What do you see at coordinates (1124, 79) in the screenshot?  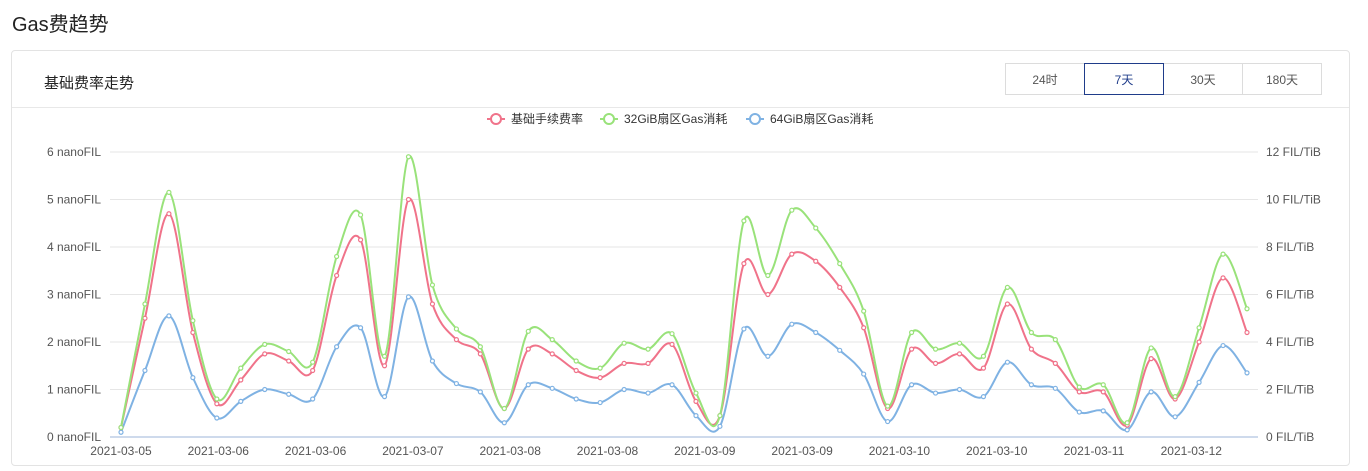 I see `tab-7d: 7天` at bounding box center [1124, 79].